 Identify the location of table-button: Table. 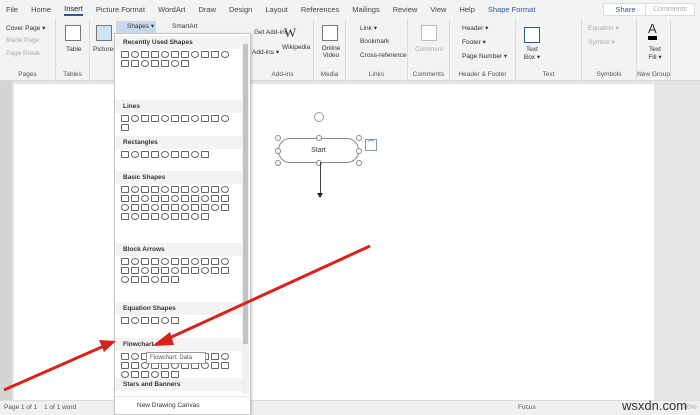
(74, 49).